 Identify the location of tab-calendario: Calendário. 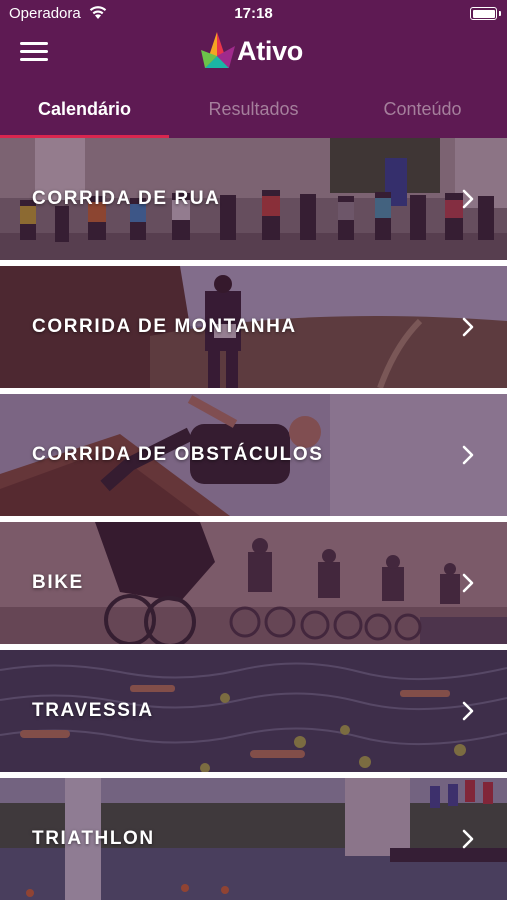
(84, 113).